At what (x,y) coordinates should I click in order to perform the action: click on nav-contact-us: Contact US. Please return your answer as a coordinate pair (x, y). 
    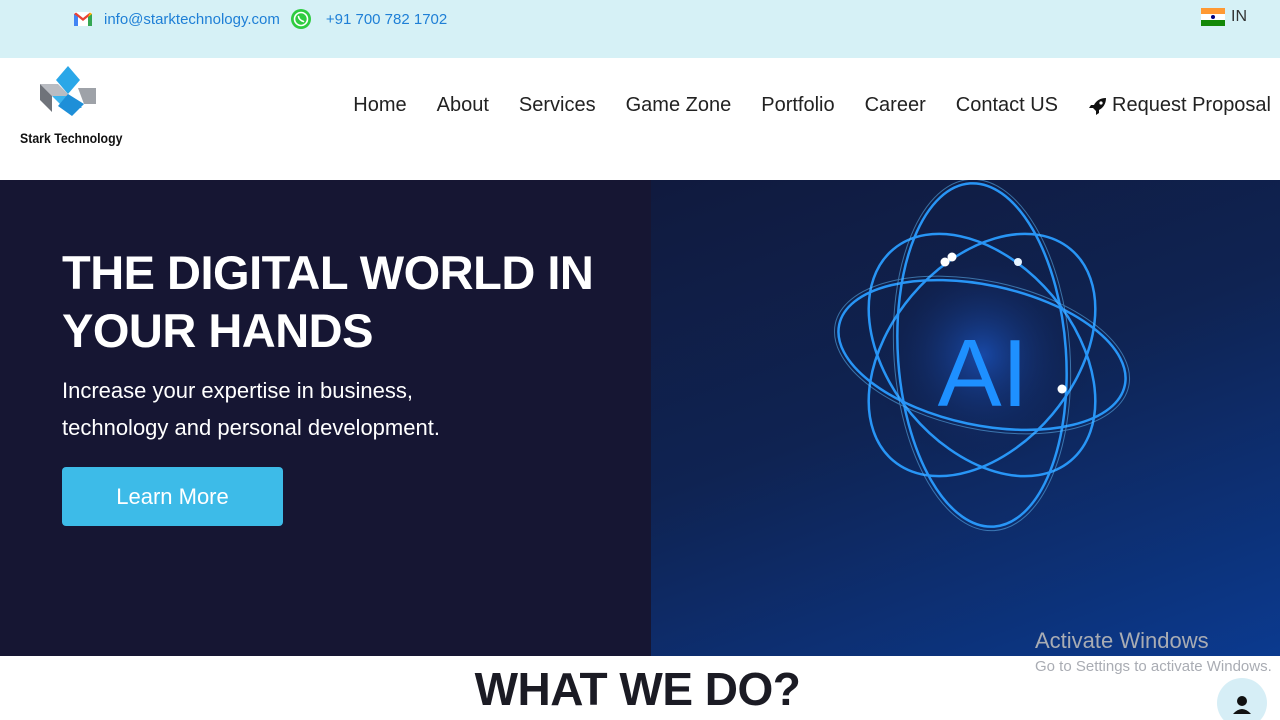
    Looking at the image, I should click on (1007, 105).